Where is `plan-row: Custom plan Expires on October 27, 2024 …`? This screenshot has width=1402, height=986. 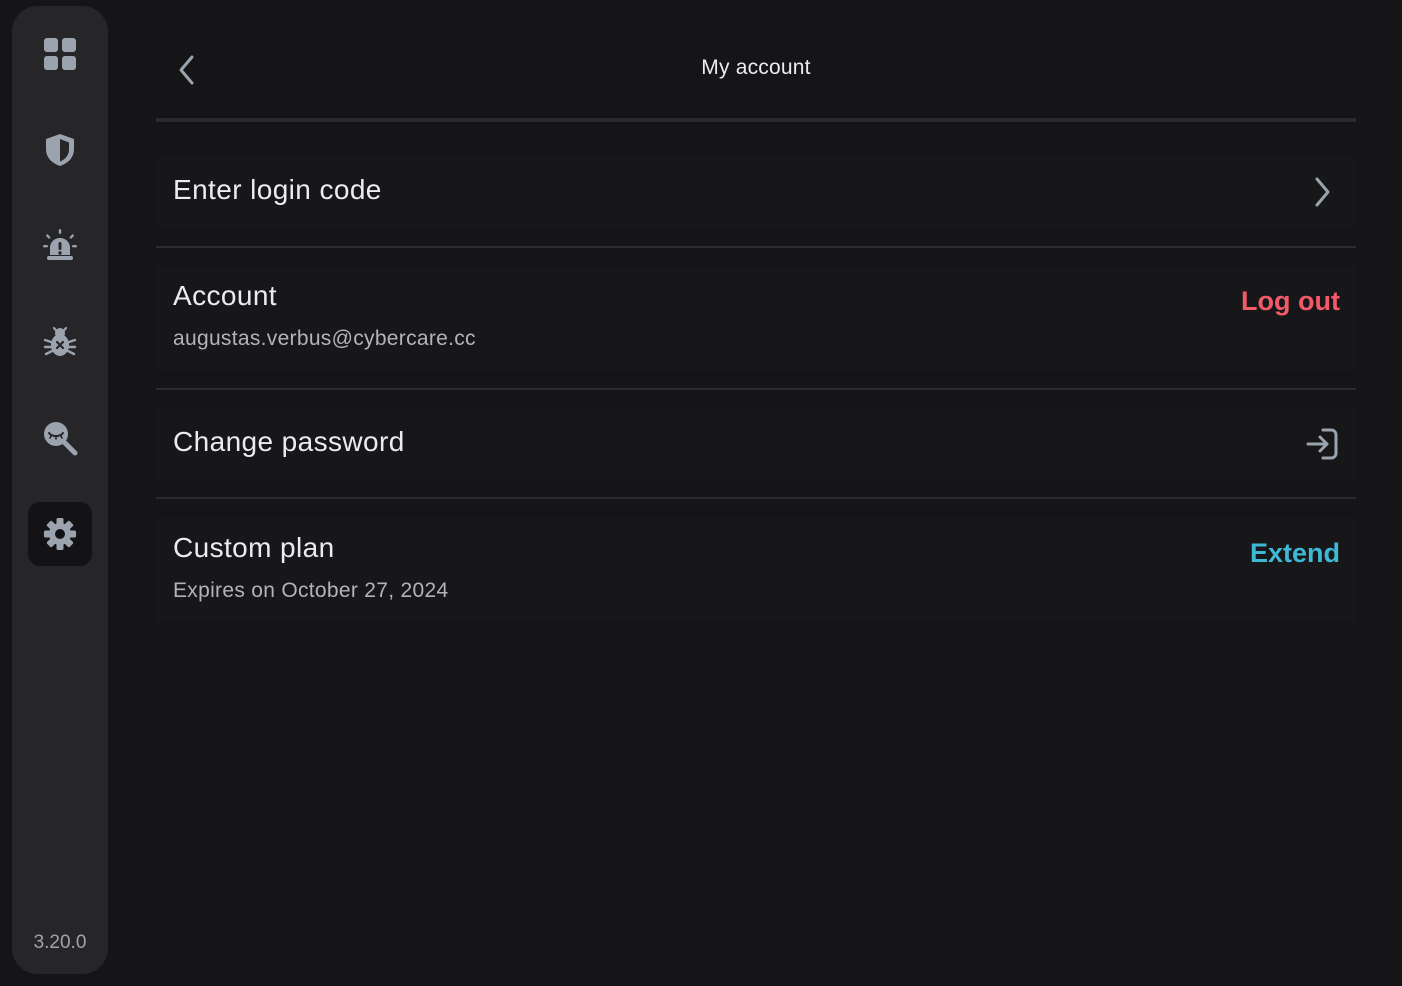
plan-row: Custom plan Expires on October 27, 2024 … is located at coordinates (756, 570).